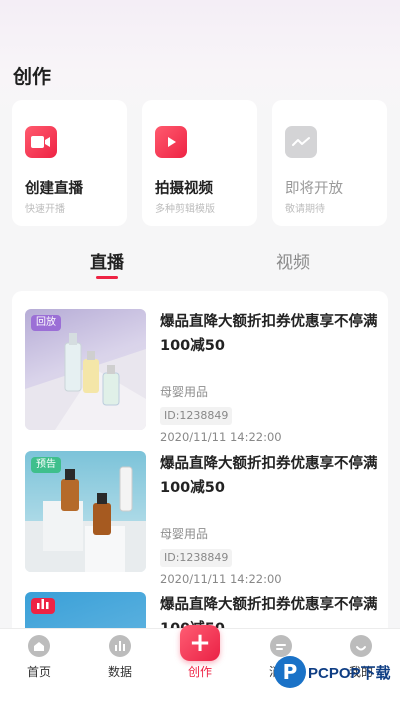  Describe the element at coordinates (39, 646) in the screenshot. I see `home-icon` at that location.